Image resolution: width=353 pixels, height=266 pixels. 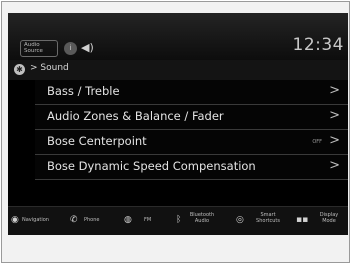 I want to click on nav-label: Phone, so click(x=92, y=220).